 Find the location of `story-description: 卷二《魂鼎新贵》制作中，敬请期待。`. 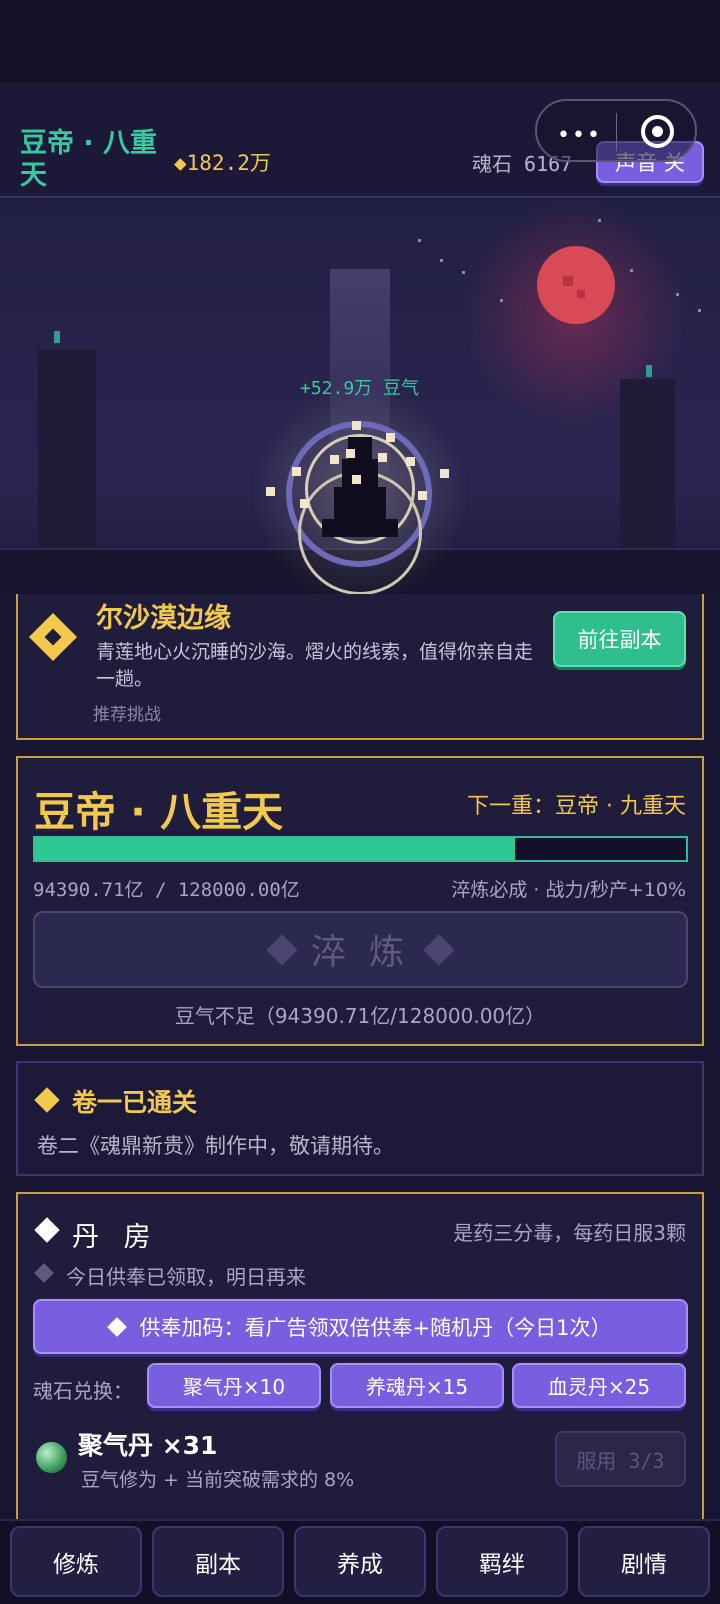

story-description: 卷二《魂鼎新贵》制作中，敬请期待。 is located at coordinates (215, 1146).